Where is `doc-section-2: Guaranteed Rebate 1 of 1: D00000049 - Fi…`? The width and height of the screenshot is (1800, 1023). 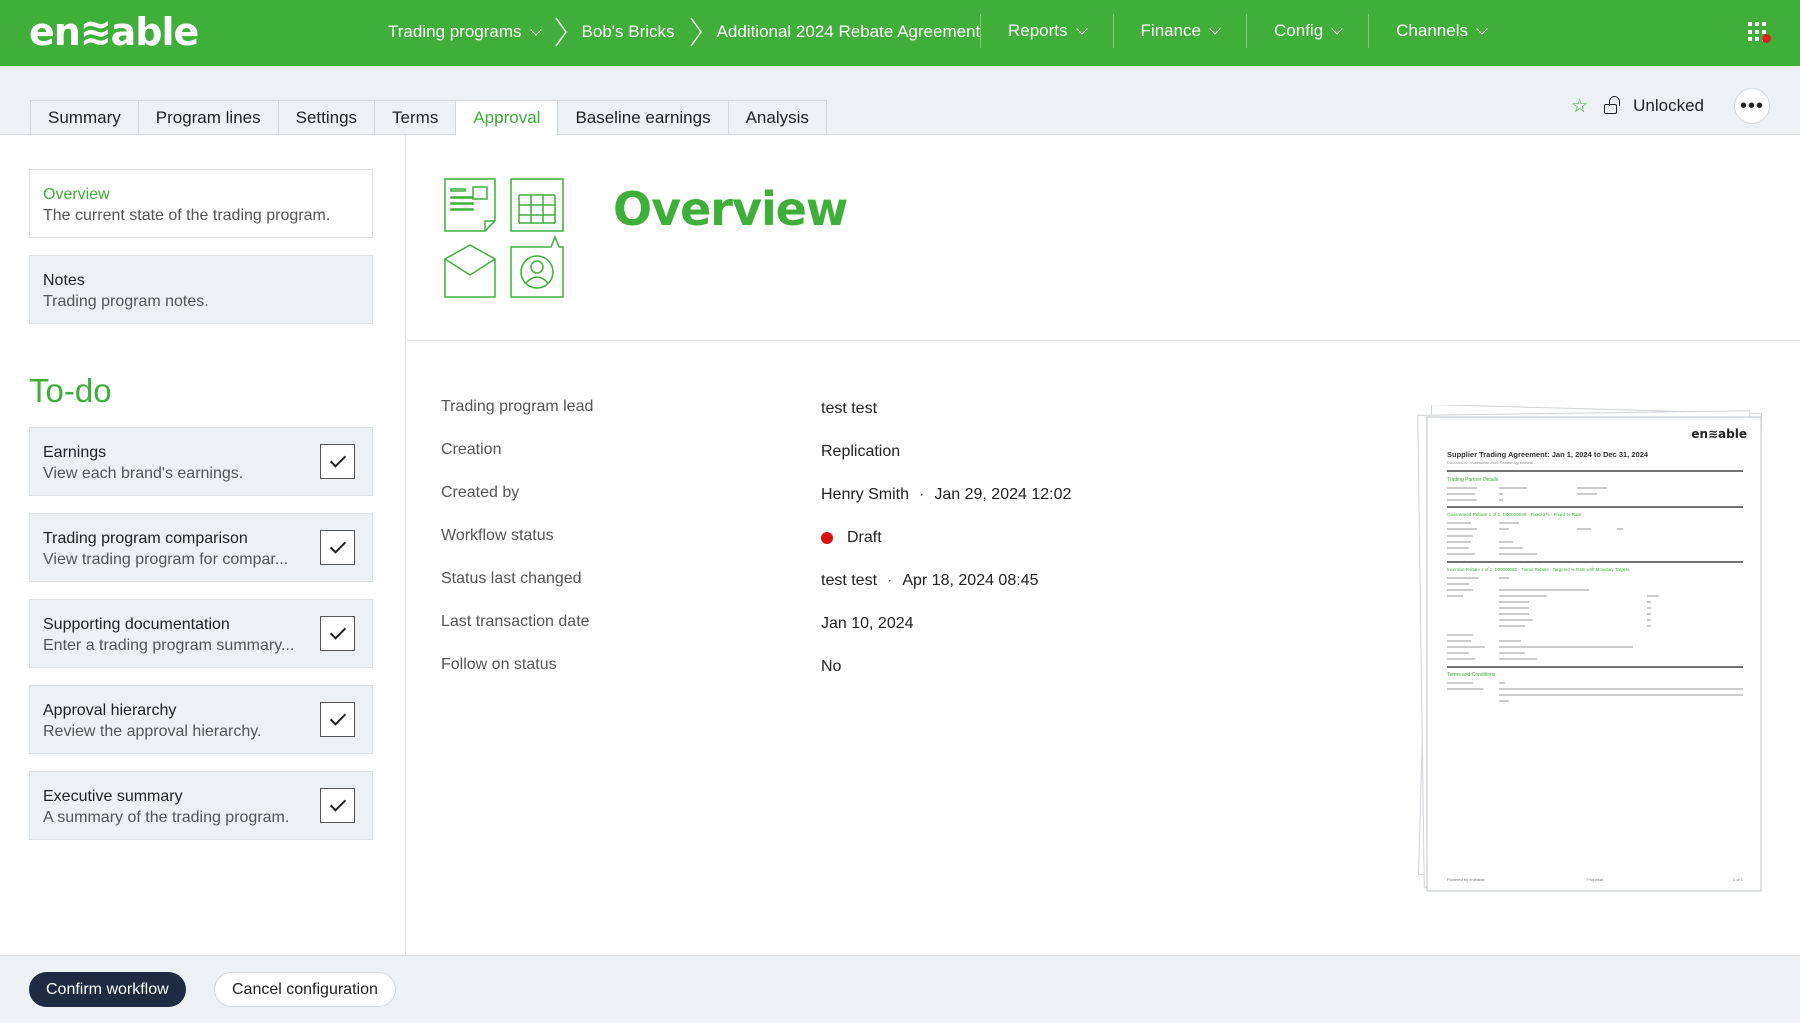
doc-section-2: Guaranteed Rebate 1 of 1: D00000049 - Fi… is located at coordinates (1514, 514).